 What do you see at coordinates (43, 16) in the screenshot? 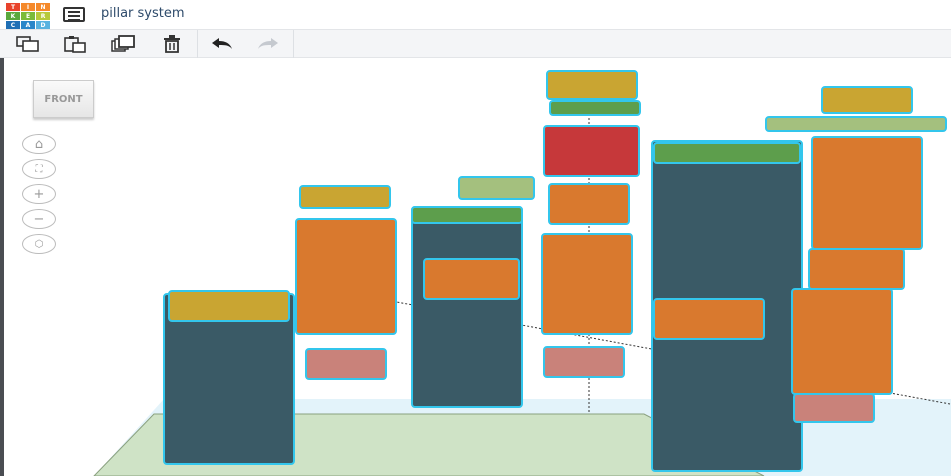
I see `logo-letter: R` at bounding box center [43, 16].